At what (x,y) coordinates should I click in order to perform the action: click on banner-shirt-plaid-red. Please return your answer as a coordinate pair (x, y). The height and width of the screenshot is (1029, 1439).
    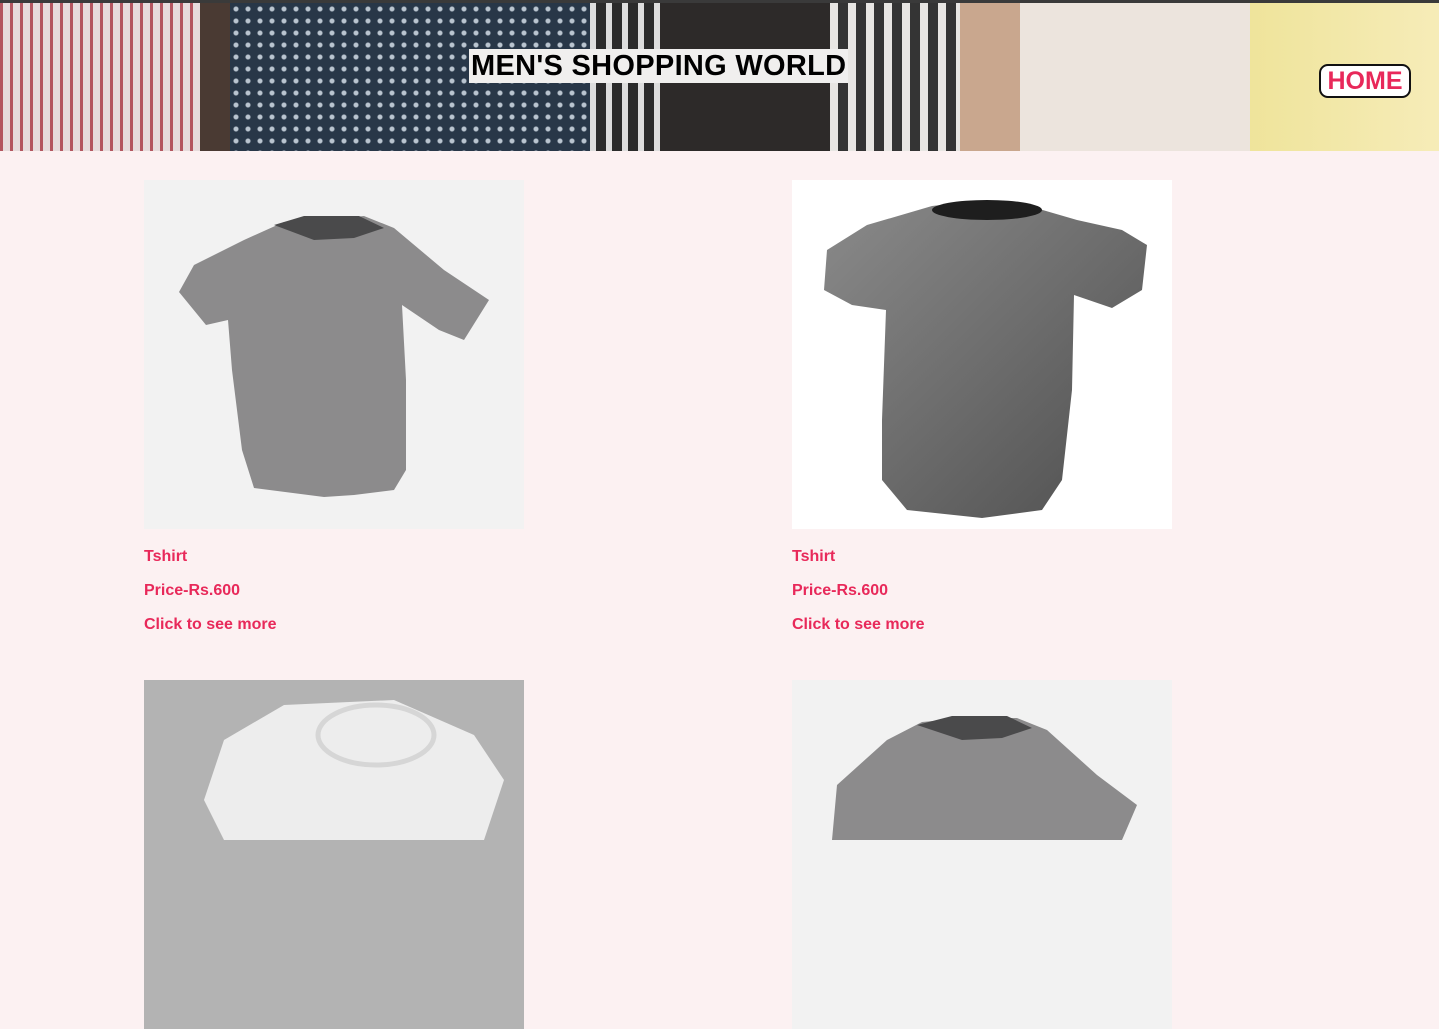
    Looking at the image, I should click on (100, 77).